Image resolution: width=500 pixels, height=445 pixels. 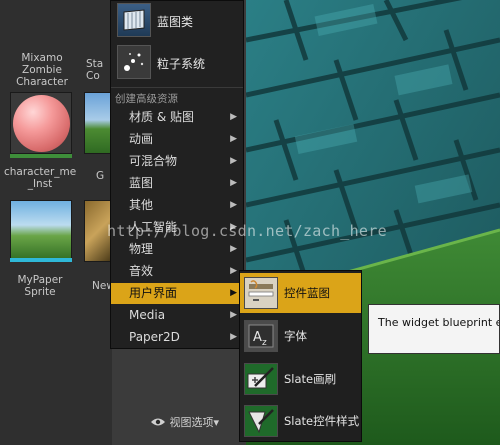 I want to click on tooltip: The widget blueprint enables, so click(x=434, y=329).